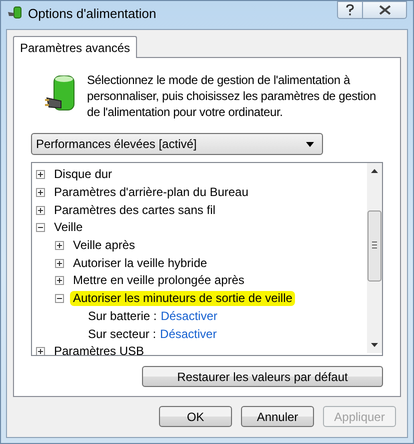 The image size is (414, 444). Describe the element at coordinates (104, 246) in the screenshot. I see `tree-item: Veille après` at that location.